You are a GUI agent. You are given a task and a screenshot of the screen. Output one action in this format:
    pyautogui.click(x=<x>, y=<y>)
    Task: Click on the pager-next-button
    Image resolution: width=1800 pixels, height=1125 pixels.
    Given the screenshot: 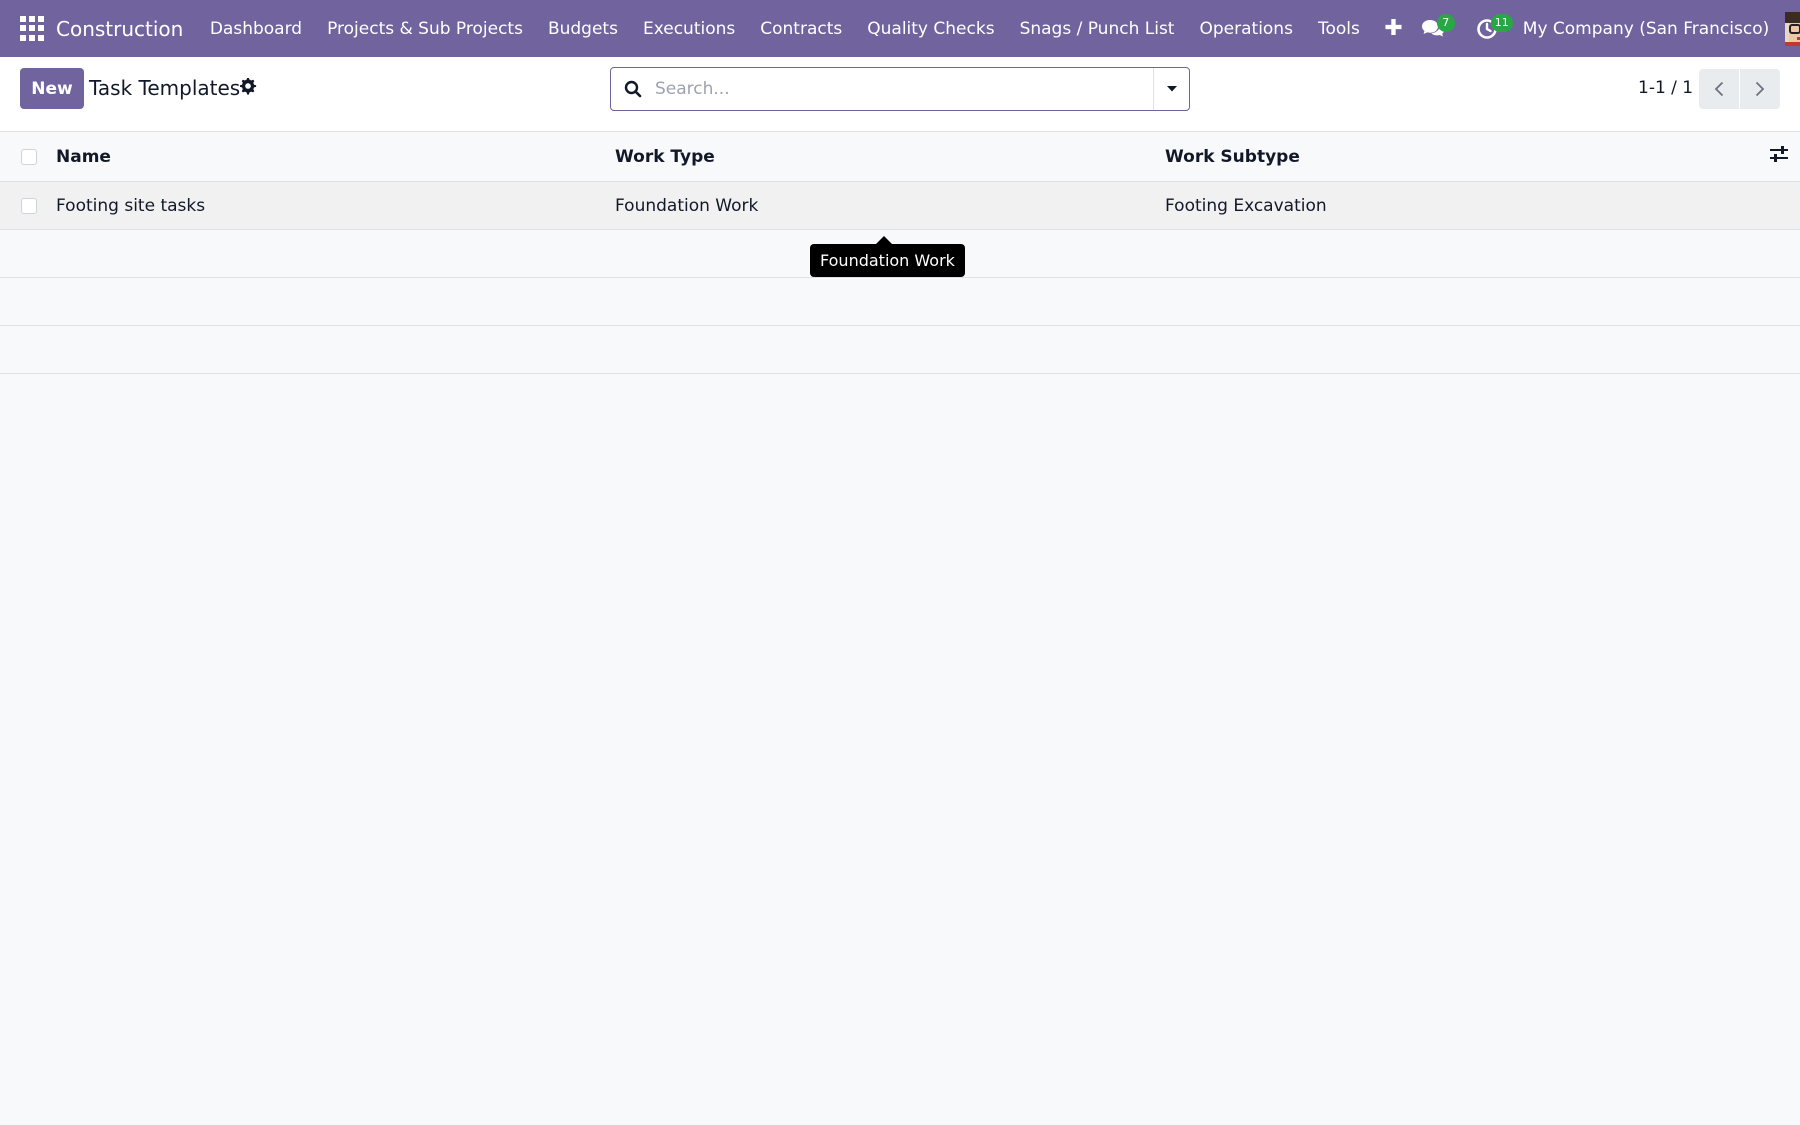 What is the action you would take?
    pyautogui.click(x=1760, y=89)
    